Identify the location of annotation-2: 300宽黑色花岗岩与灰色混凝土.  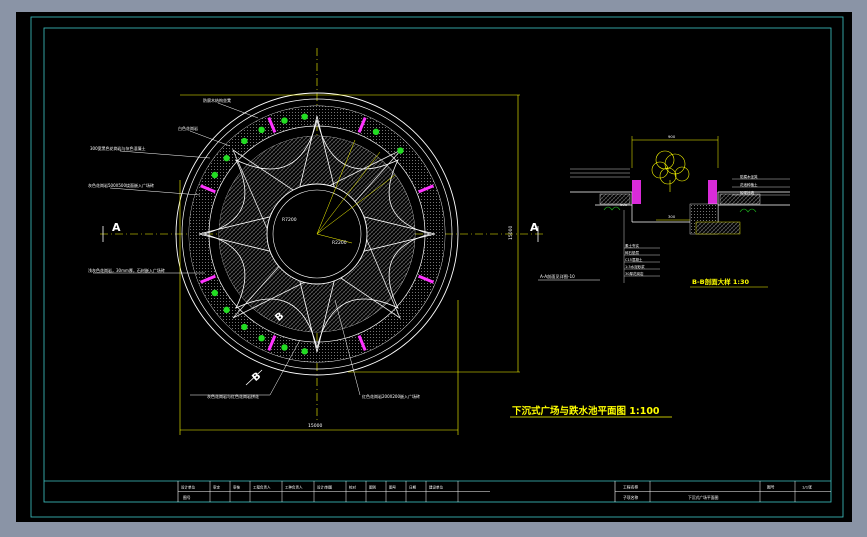
(118, 148).